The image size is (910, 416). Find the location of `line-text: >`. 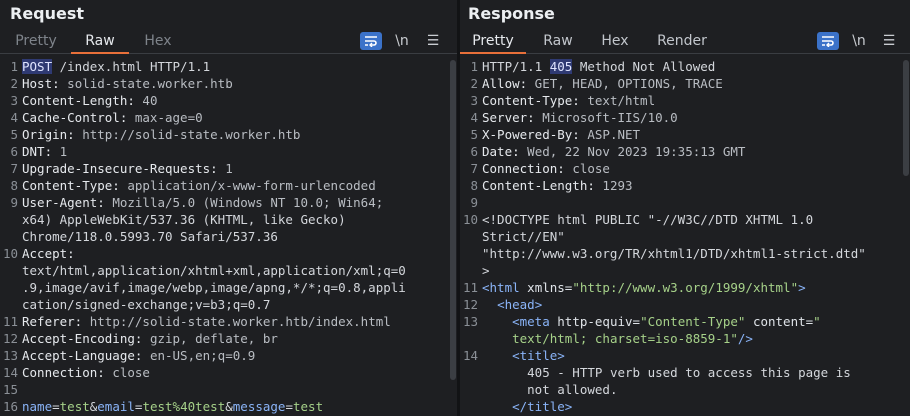

line-text: > is located at coordinates (696, 270).